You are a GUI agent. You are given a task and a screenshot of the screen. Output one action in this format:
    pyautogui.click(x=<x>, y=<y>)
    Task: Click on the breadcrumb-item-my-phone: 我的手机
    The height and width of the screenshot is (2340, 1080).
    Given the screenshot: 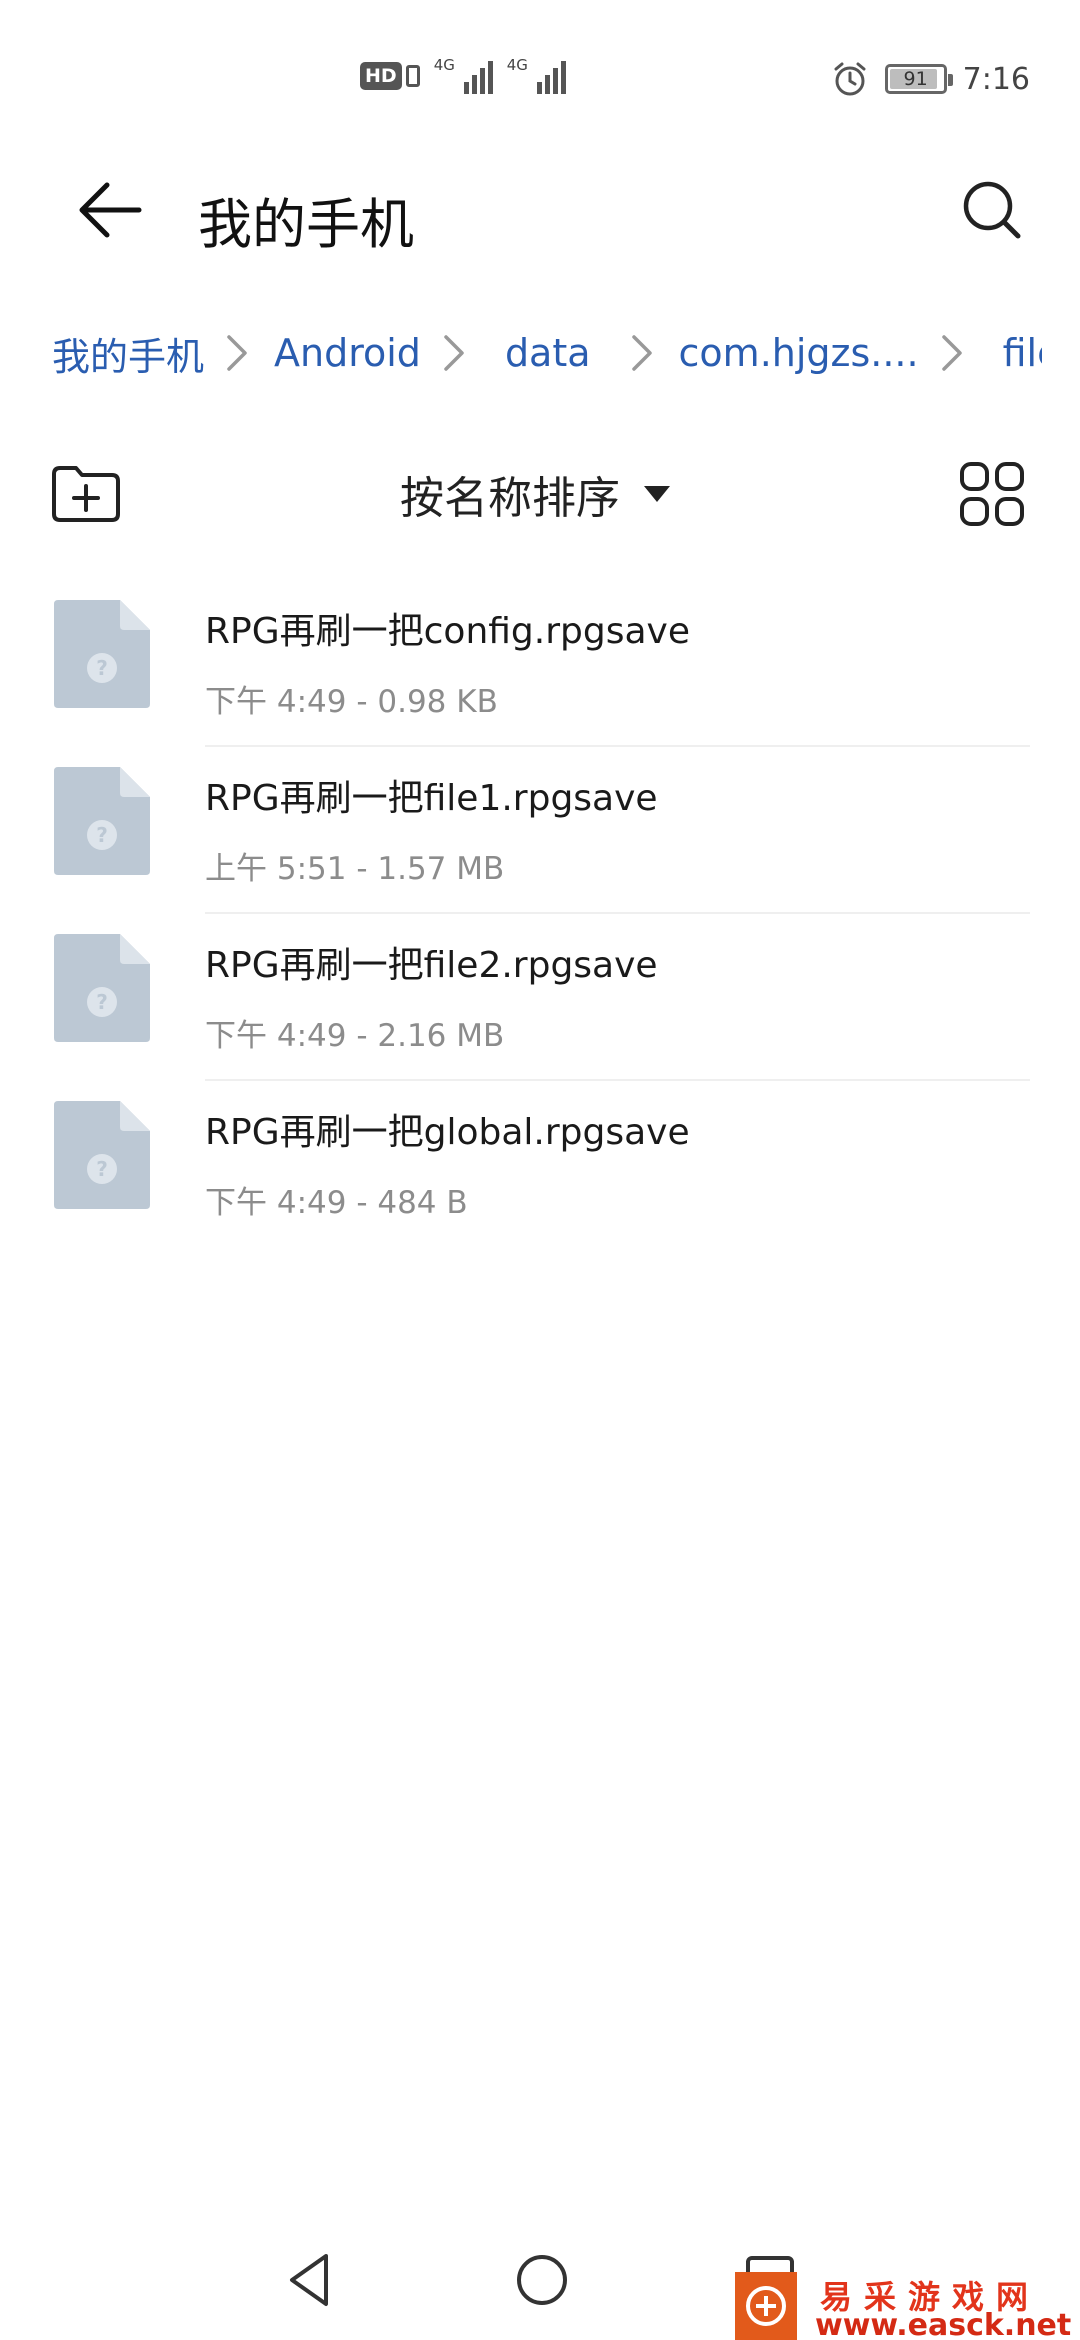 What is the action you would take?
    pyautogui.click(x=128, y=353)
    